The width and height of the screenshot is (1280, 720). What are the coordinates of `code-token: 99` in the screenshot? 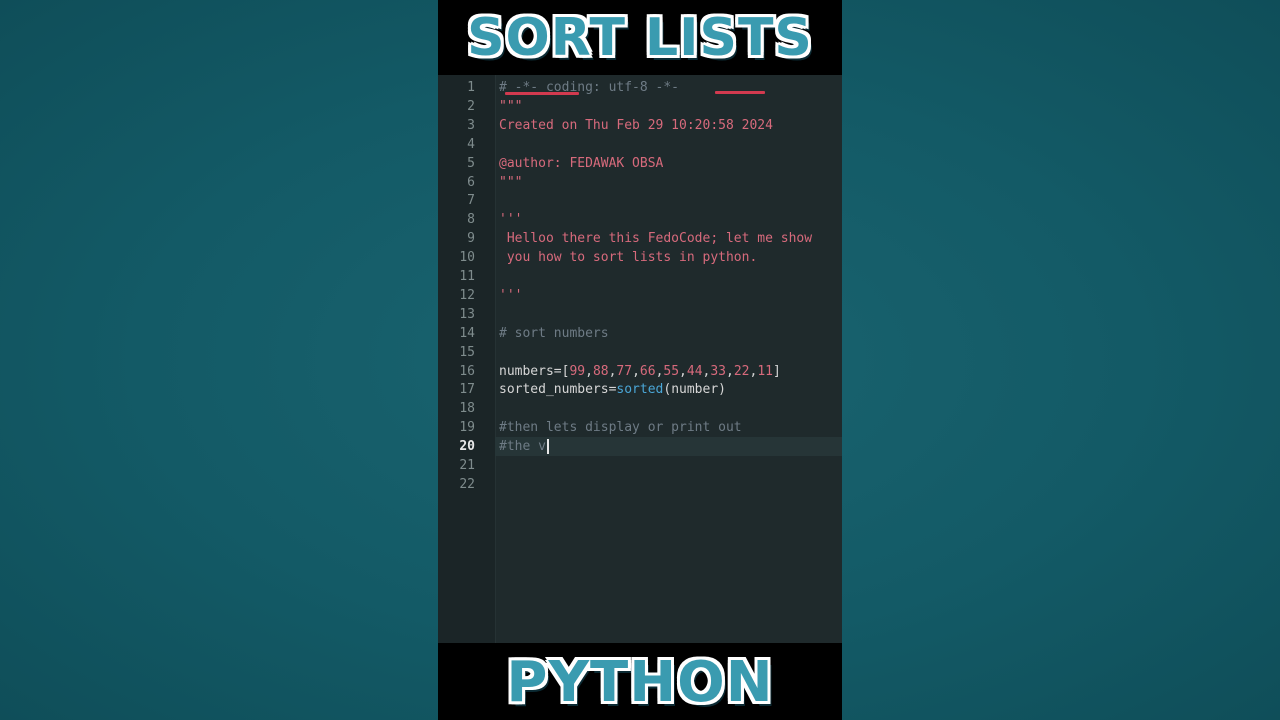 It's located at (577, 371).